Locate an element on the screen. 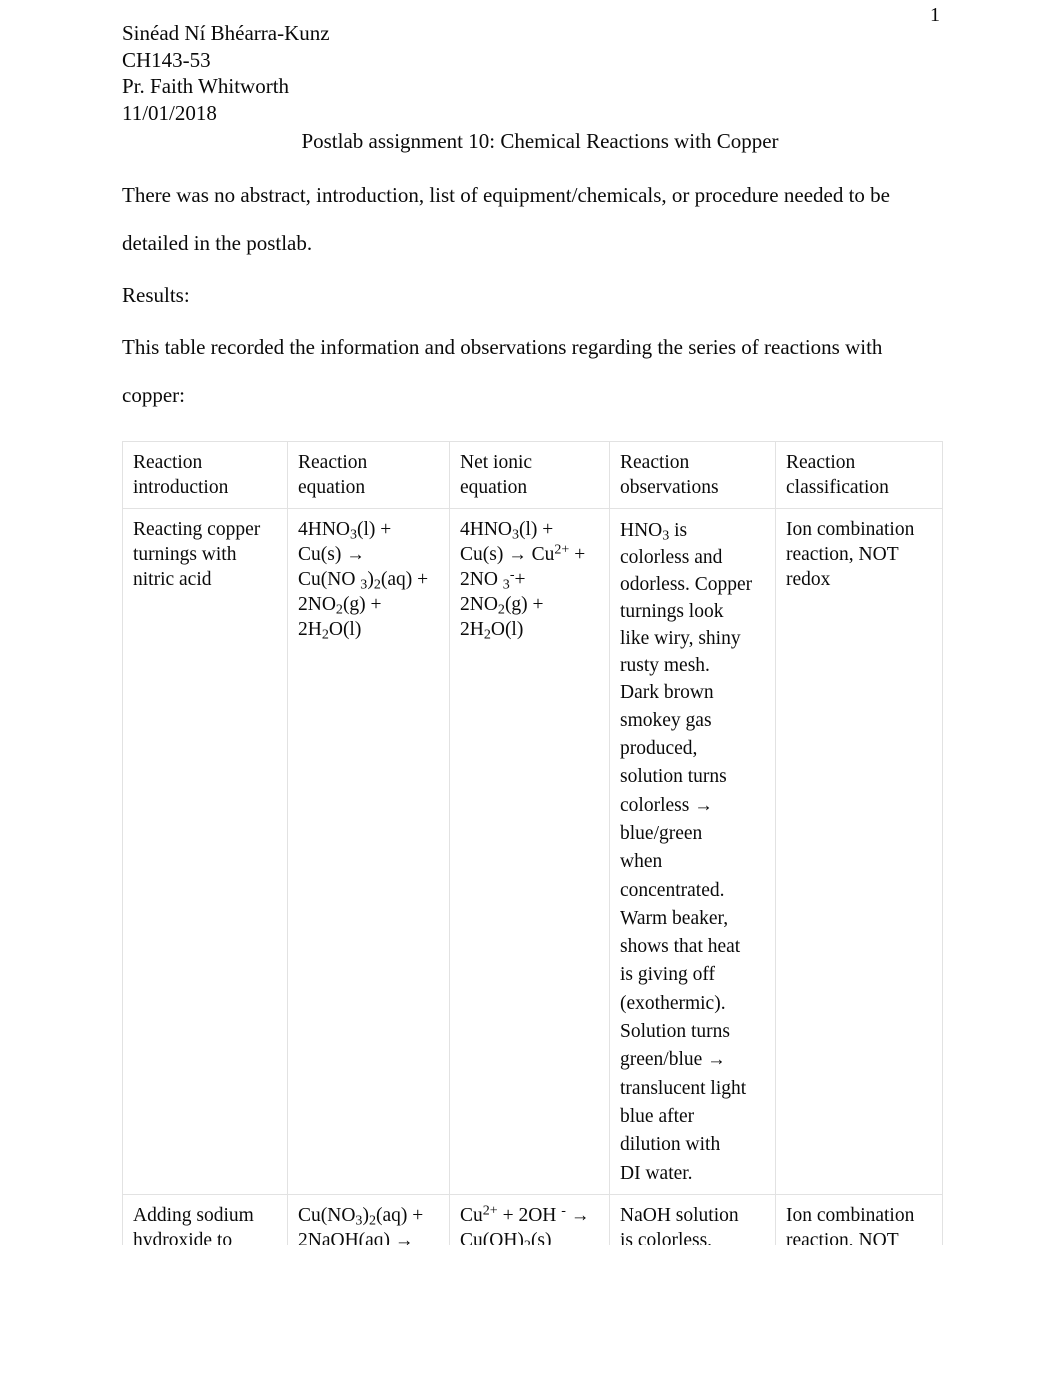  observation-line: is colorless, is located at coordinates (666, 1240).